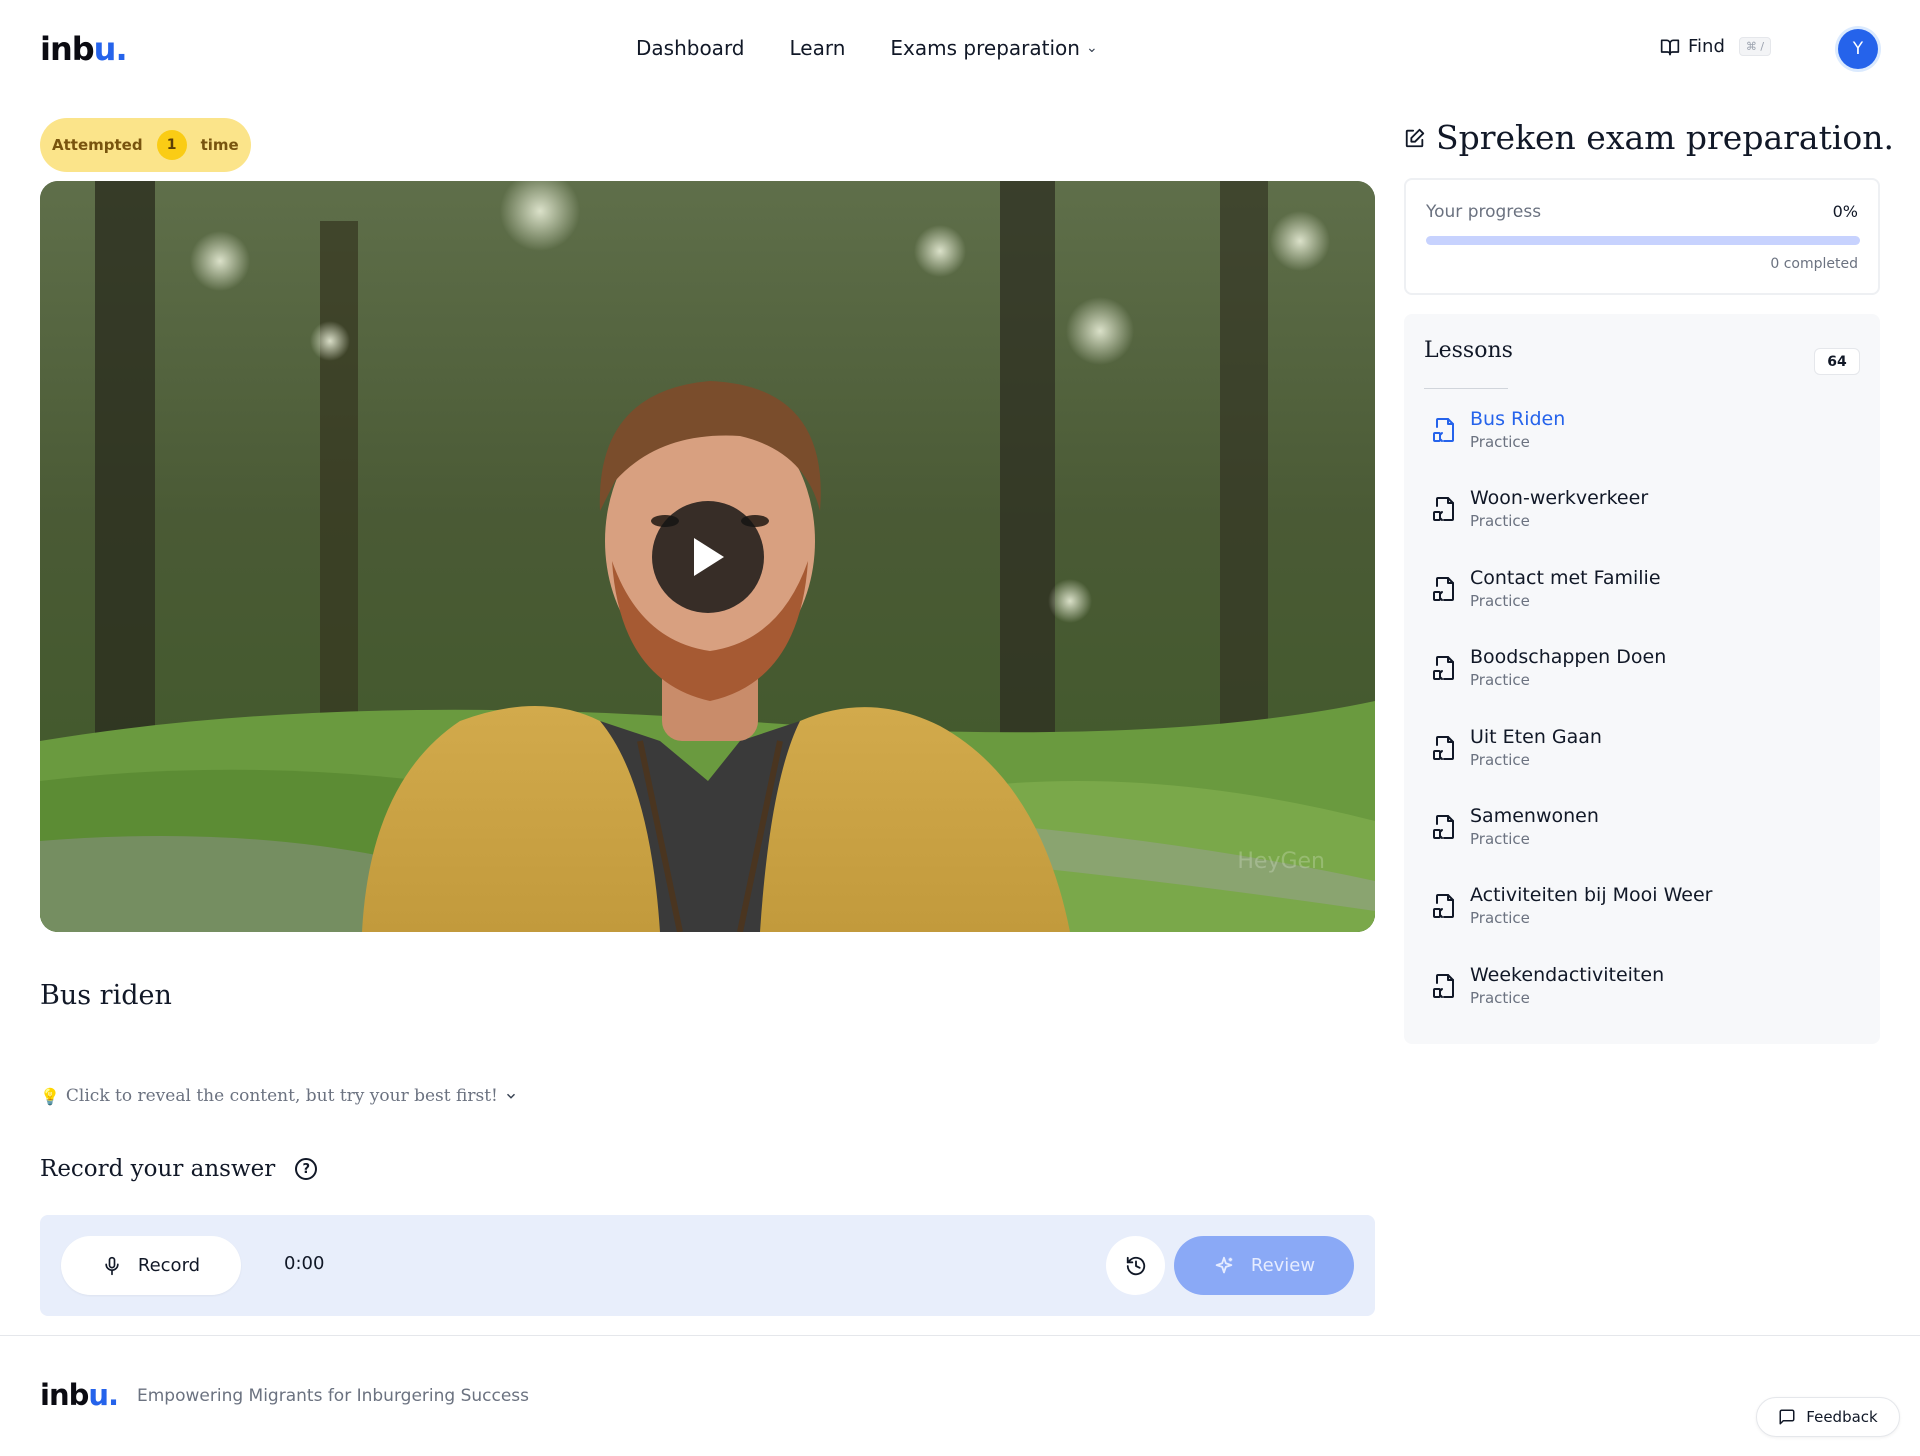  What do you see at coordinates (64, 1395) in the screenshot?
I see `footer-logo-text: inb` at bounding box center [64, 1395].